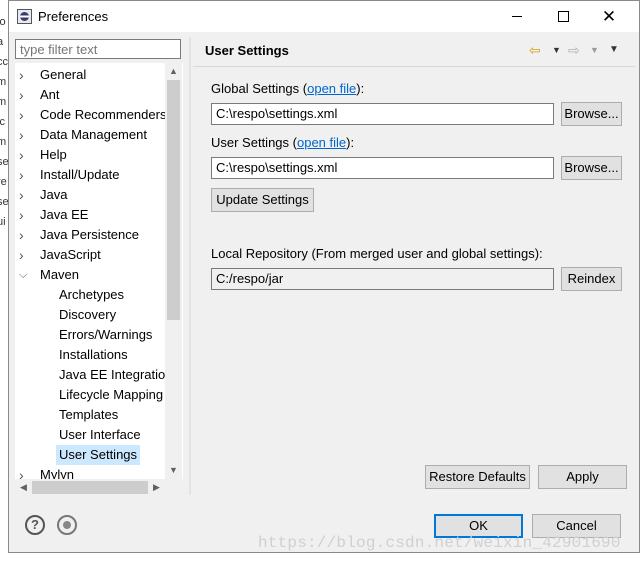  I want to click on update-settings-button: Update Settings, so click(262, 200).